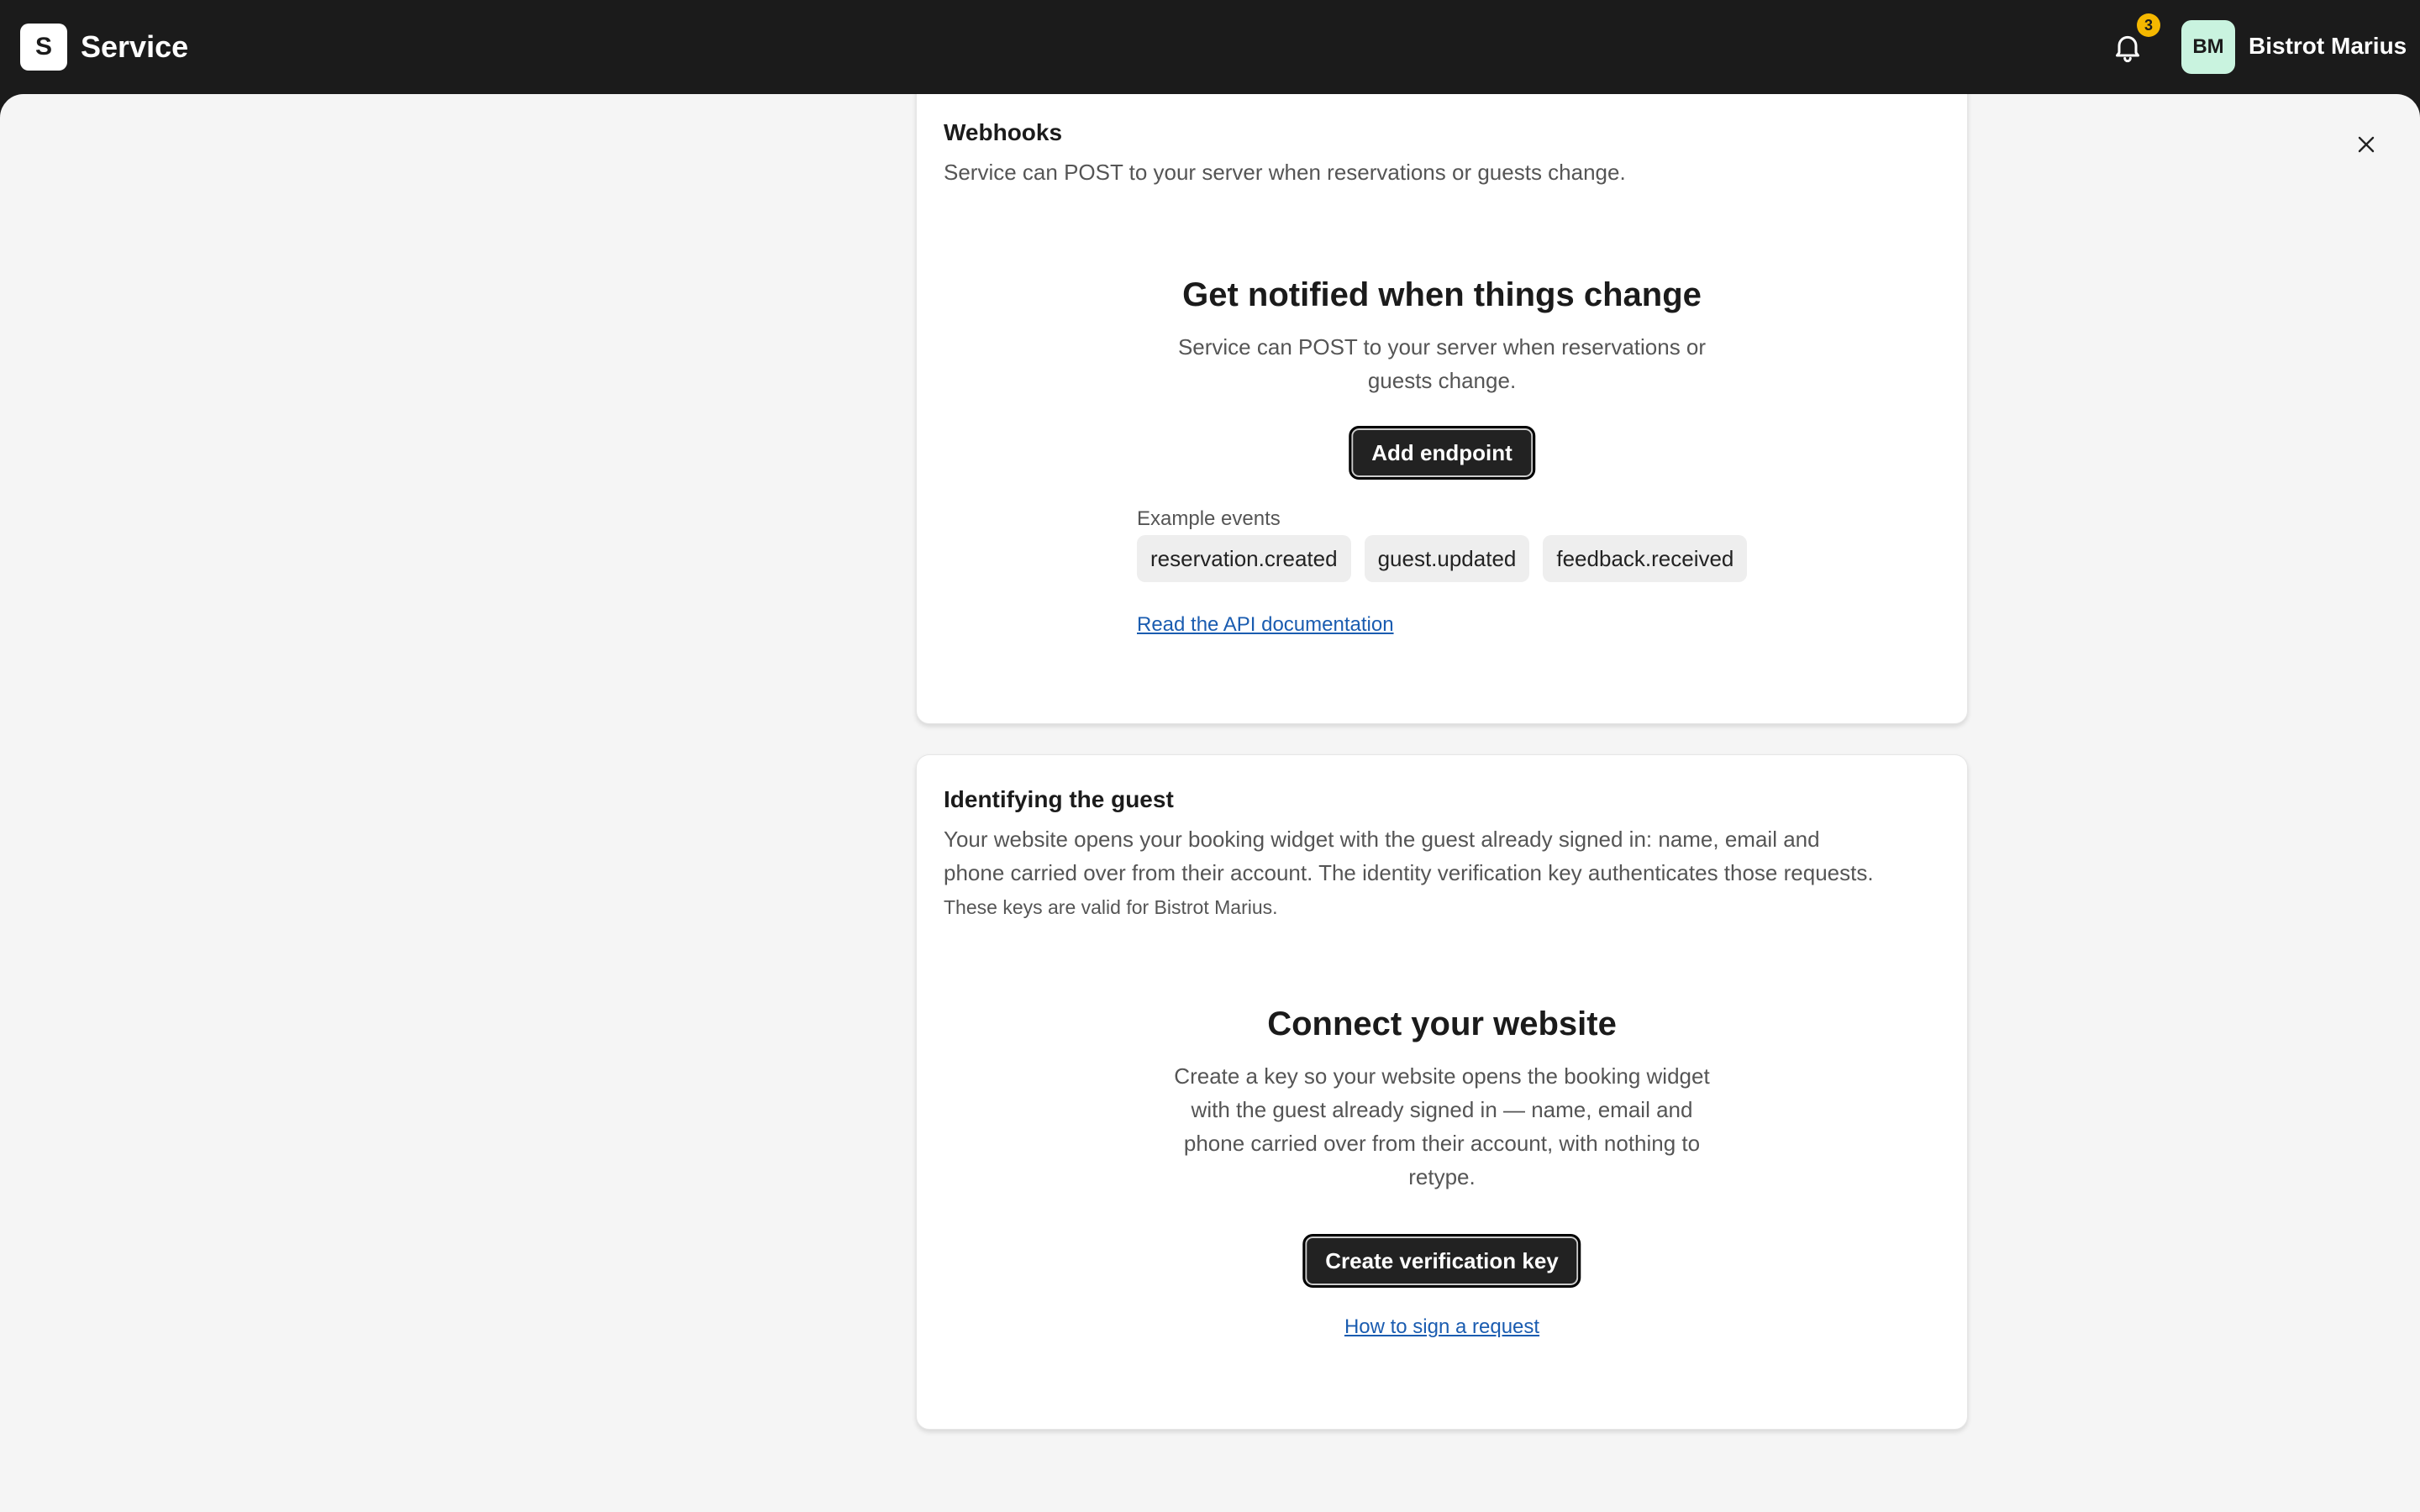 Image resolution: width=2420 pixels, height=1512 pixels. I want to click on api-documentation-link: Read the API documentation, so click(1265, 625).